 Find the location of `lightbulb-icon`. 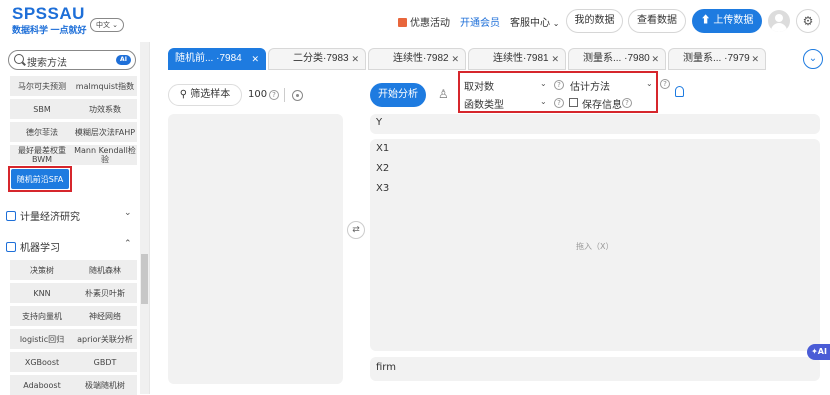

lightbulb-icon is located at coordinates (679, 91).